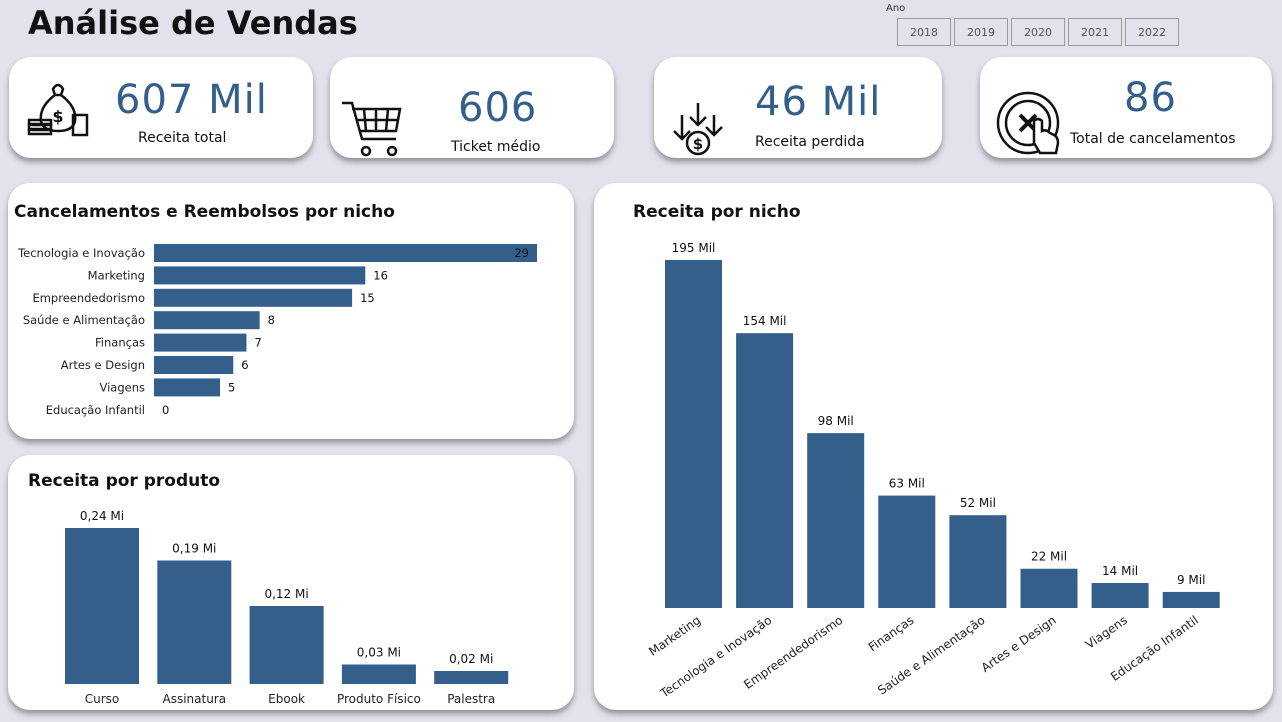 This screenshot has width=1282, height=722. Describe the element at coordinates (380, 275) in the screenshot. I see `data-label: 16` at that location.